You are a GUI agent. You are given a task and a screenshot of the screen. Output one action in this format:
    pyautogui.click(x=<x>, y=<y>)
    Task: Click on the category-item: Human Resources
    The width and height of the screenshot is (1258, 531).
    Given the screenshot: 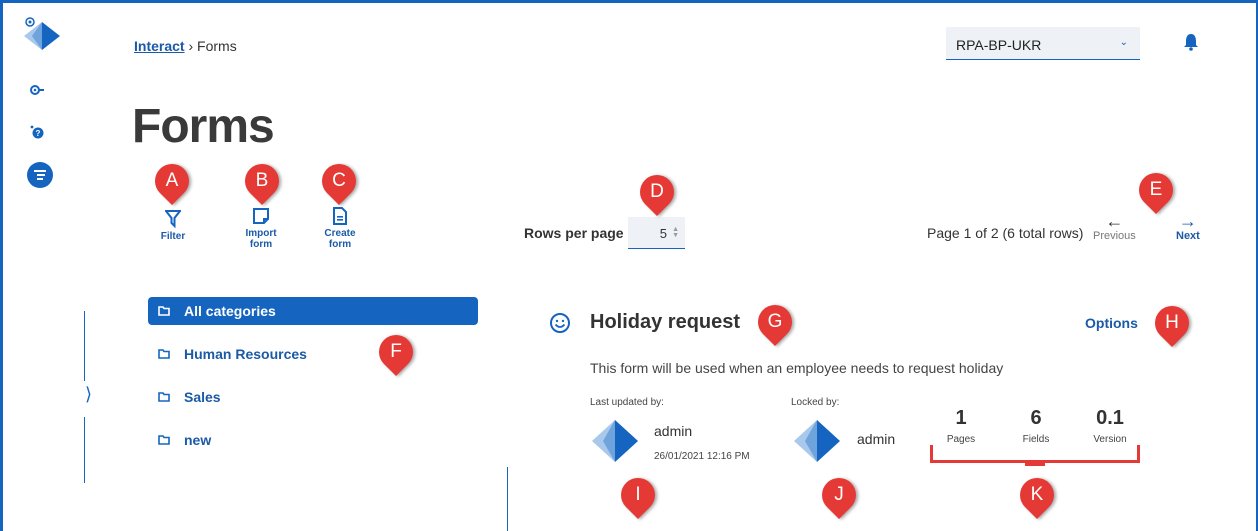 What is the action you would take?
    pyautogui.click(x=313, y=354)
    